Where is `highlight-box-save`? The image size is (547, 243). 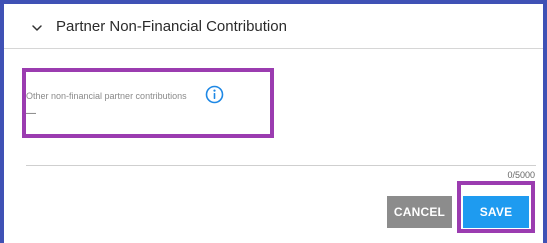 highlight-box-save is located at coordinates (496, 207).